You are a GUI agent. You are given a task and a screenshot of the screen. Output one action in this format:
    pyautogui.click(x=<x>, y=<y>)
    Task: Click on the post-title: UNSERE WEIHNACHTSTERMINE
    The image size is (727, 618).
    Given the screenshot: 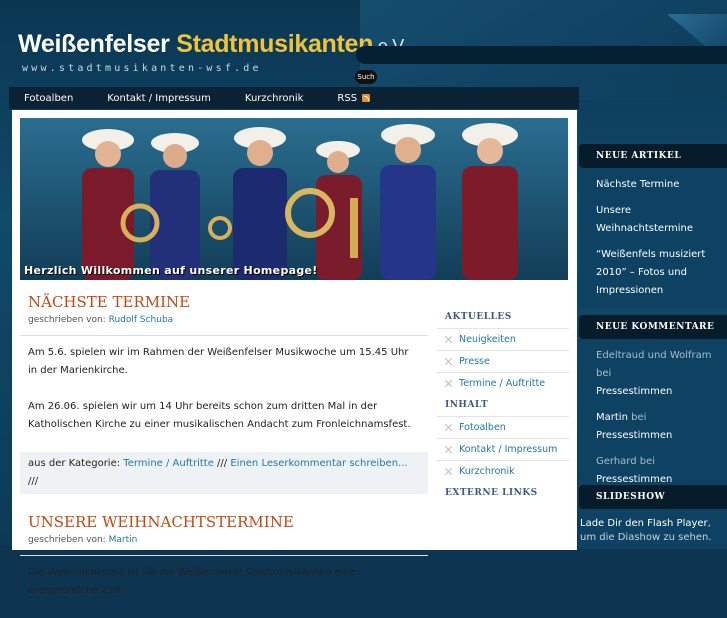 What is the action you would take?
    pyautogui.click(x=224, y=519)
    